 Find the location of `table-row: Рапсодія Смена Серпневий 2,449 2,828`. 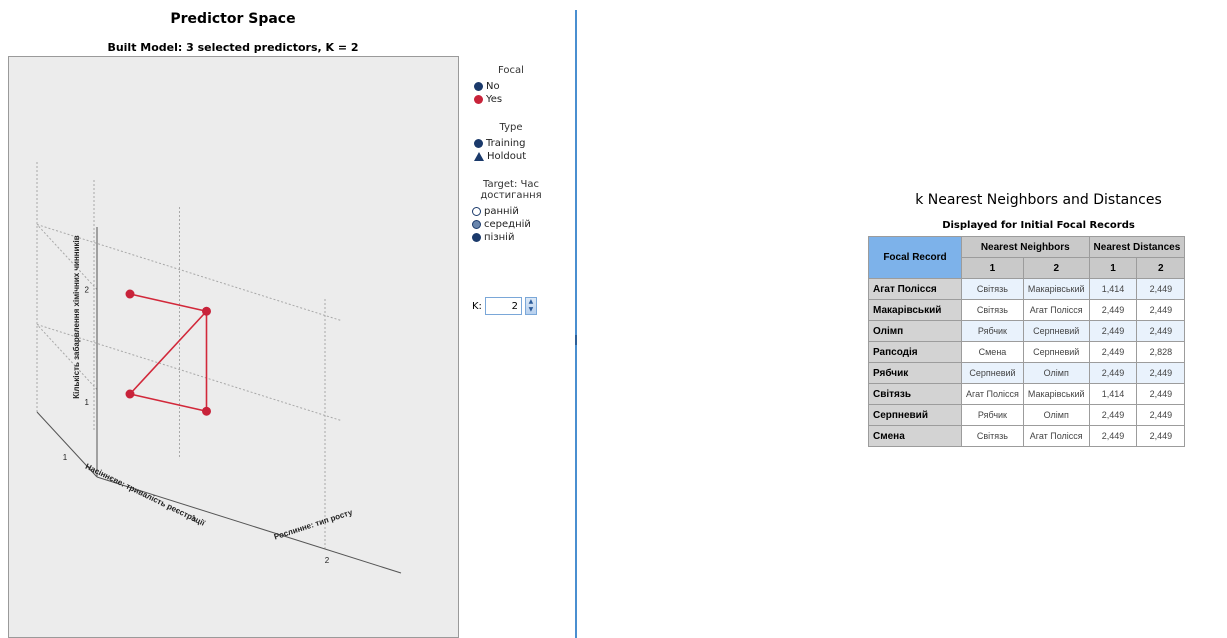

table-row: Рапсодія Смена Серпневий 2,449 2,828 is located at coordinates (1027, 352).